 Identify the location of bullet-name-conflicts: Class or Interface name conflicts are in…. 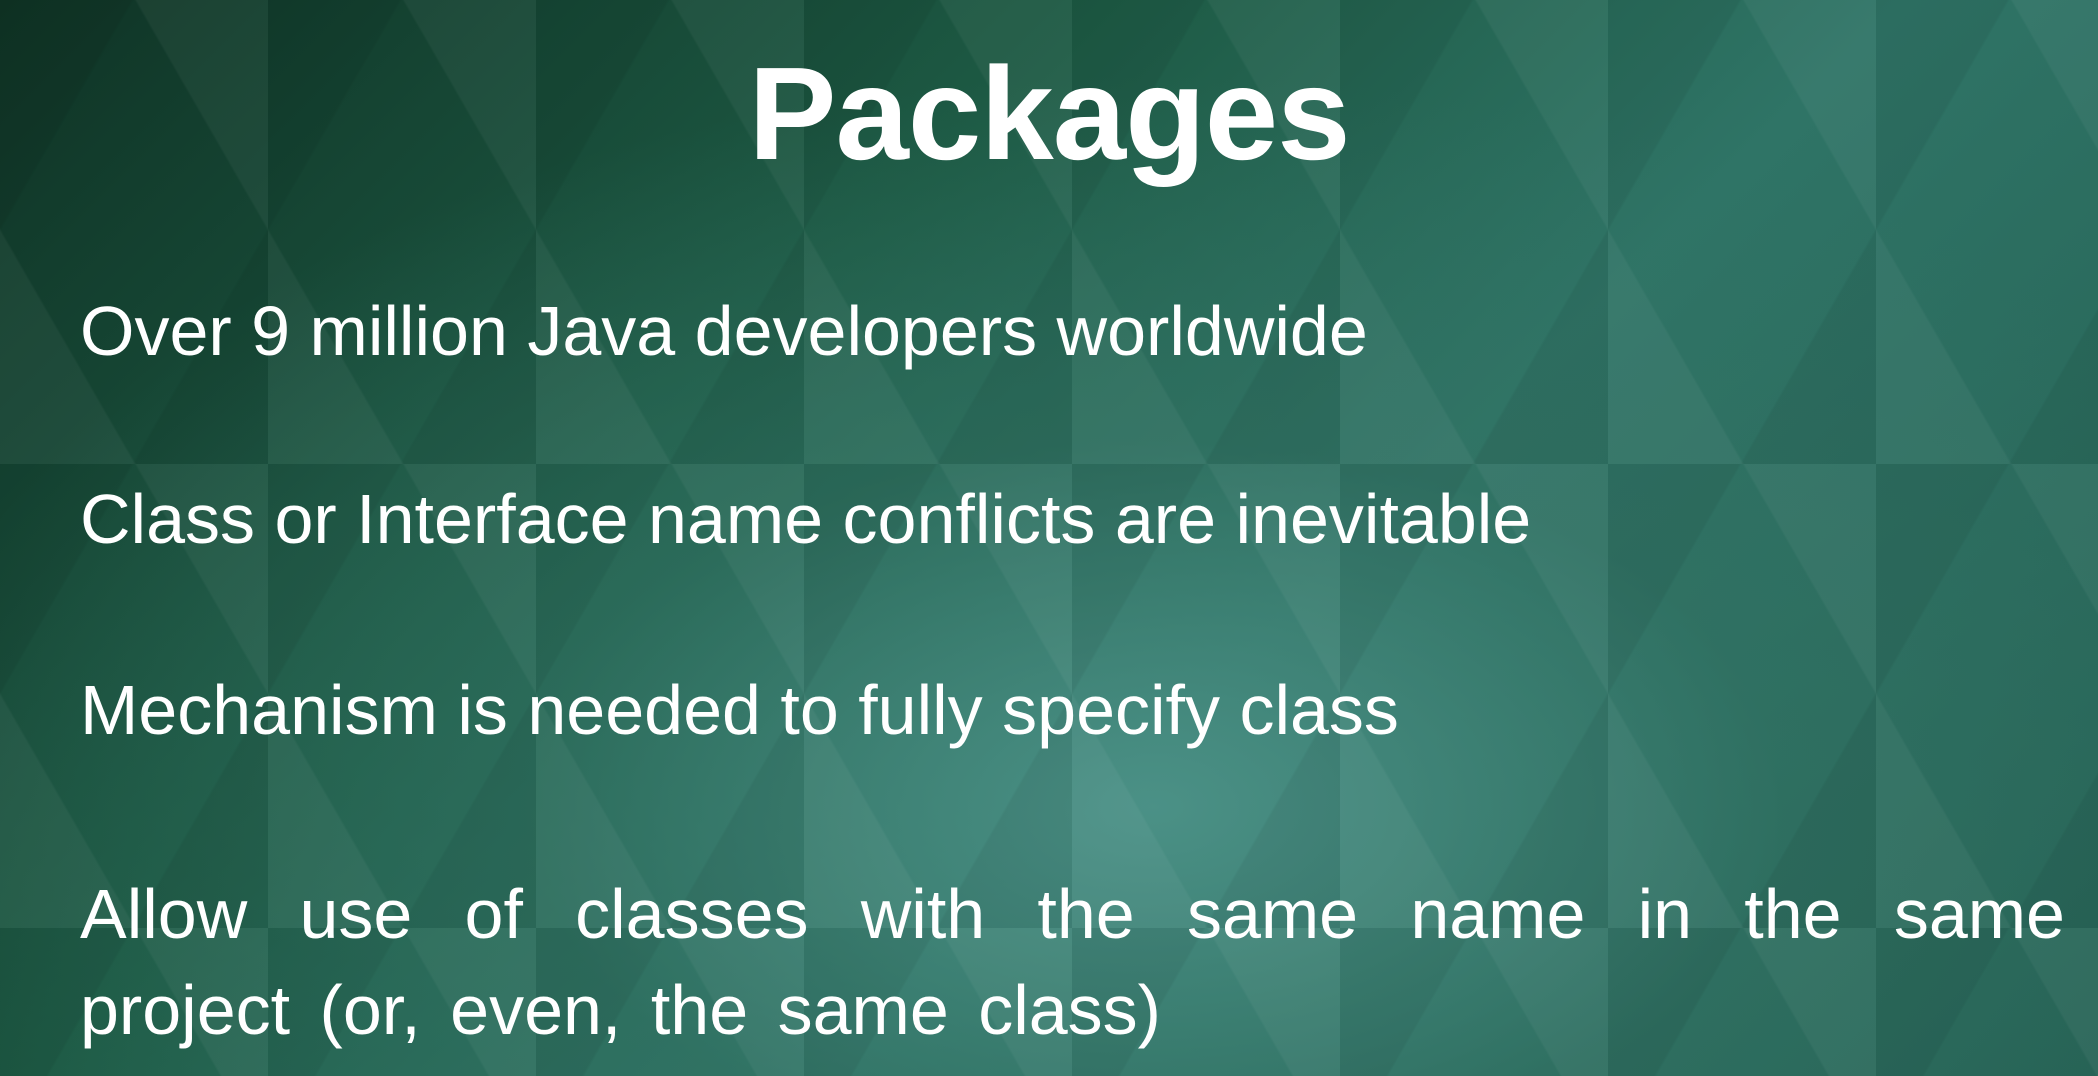
(806, 519).